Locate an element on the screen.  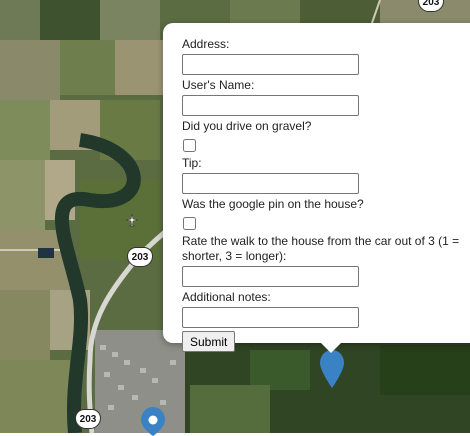
google-pin-checkbox is located at coordinates (189, 223).